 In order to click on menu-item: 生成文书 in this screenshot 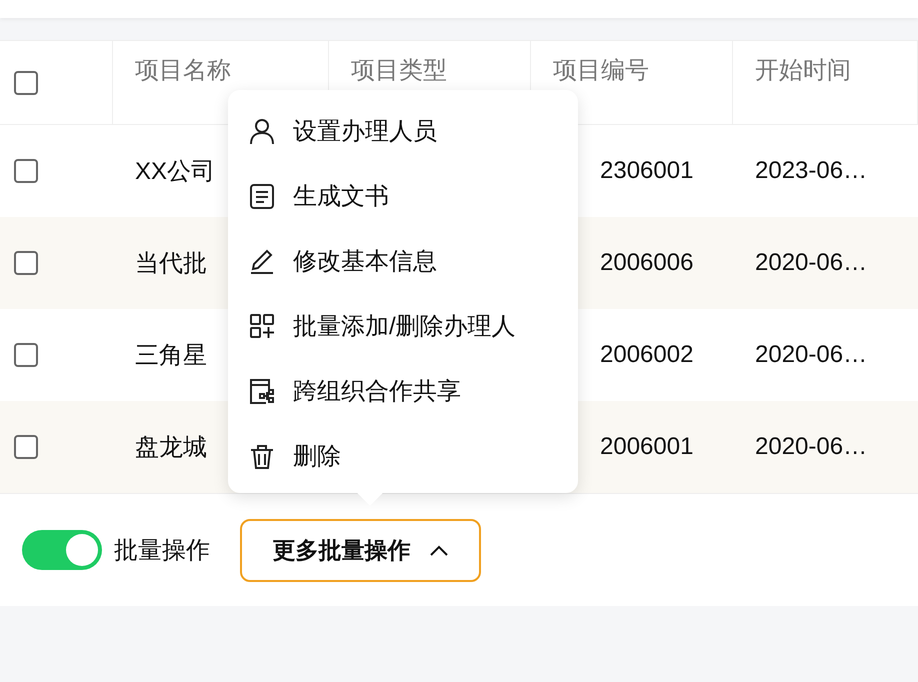, I will do `click(403, 195)`.